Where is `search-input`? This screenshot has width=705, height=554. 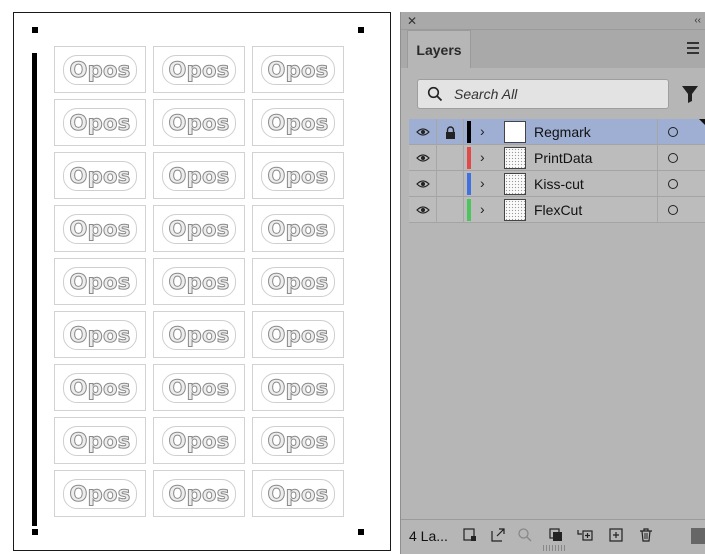 search-input is located at coordinates (554, 94).